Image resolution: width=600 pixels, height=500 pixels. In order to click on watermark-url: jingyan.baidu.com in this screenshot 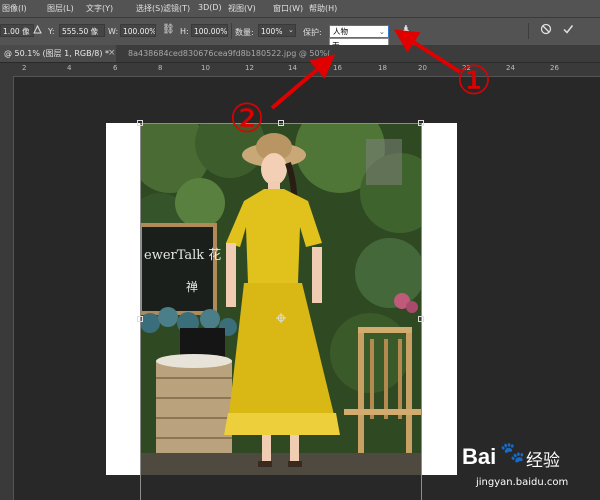, I will do `click(522, 482)`.